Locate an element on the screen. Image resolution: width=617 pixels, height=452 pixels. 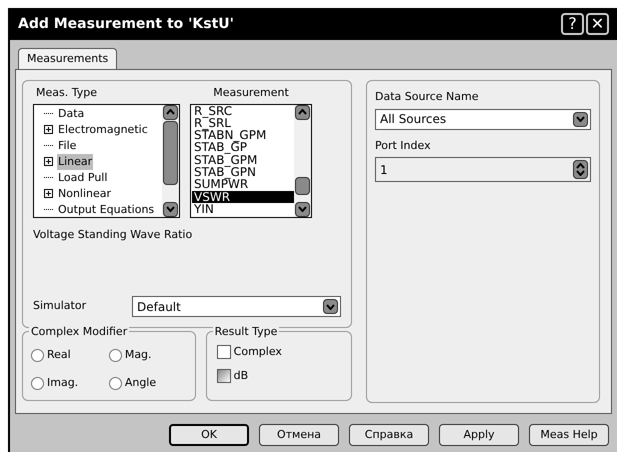
dialog-button: Apply is located at coordinates (479, 435).